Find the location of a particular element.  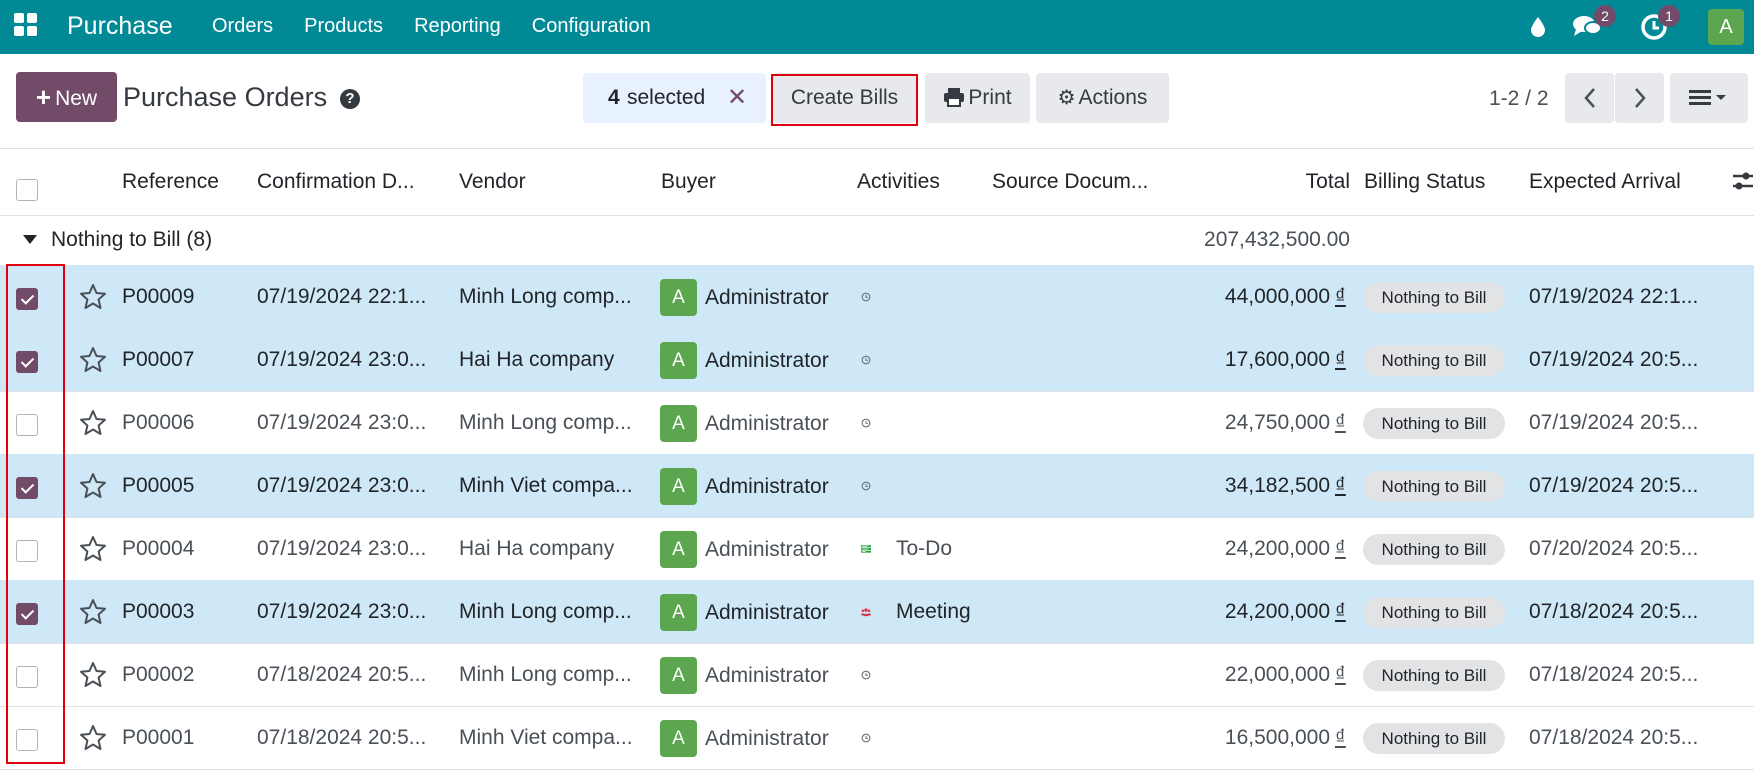

group-row: Nothing to Bill (8) 207,432,500.00 is located at coordinates (877, 241).